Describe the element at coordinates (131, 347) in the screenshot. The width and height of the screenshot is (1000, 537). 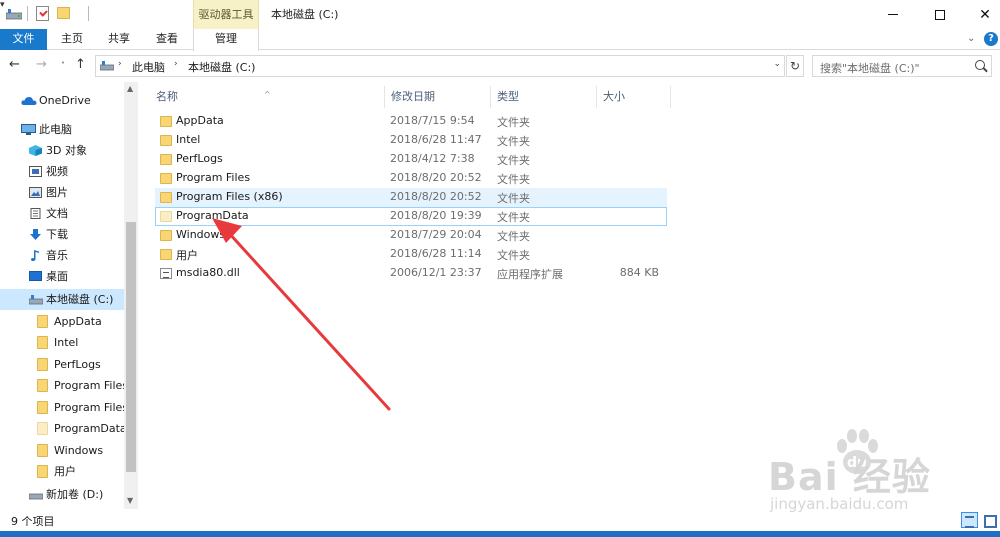
I see `scrollbar-thumb` at that location.